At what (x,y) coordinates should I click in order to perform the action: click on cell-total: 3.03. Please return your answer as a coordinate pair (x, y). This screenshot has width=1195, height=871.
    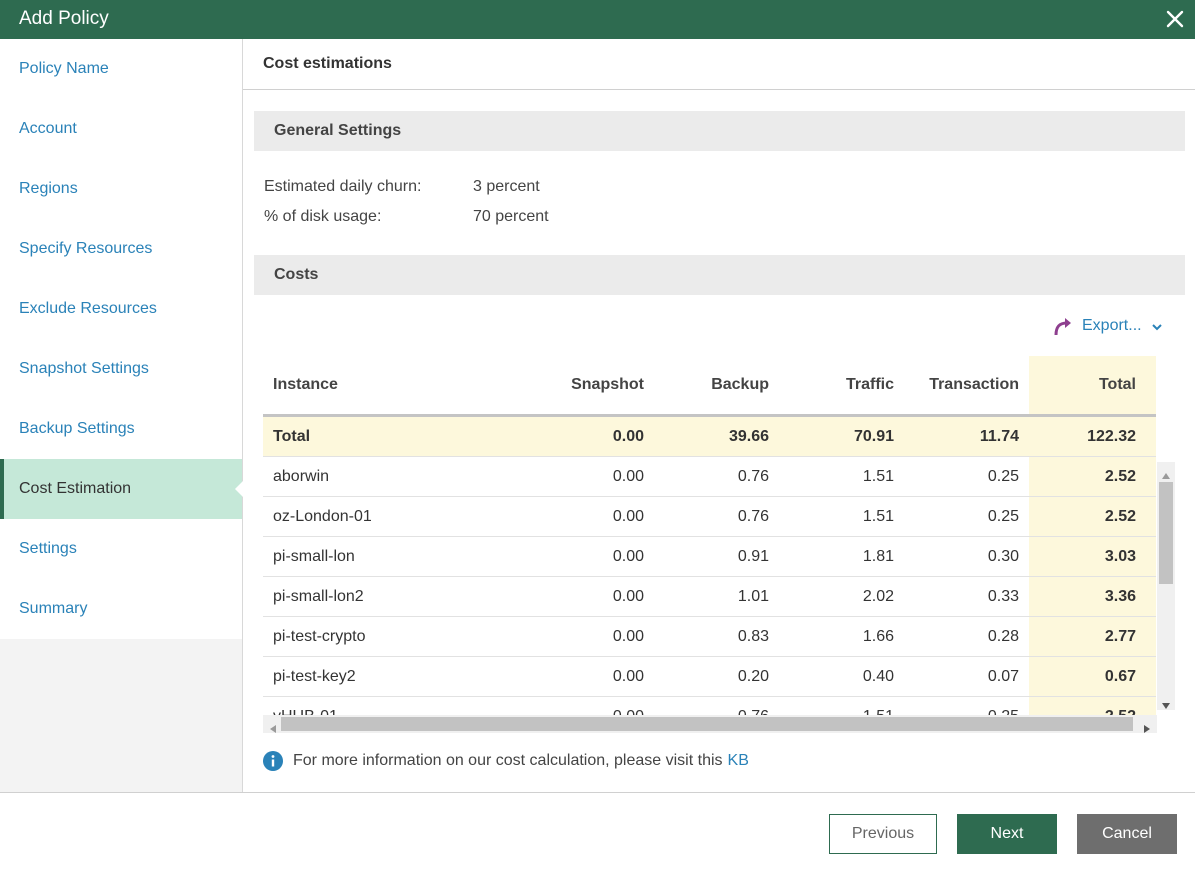
    Looking at the image, I should click on (1120, 556).